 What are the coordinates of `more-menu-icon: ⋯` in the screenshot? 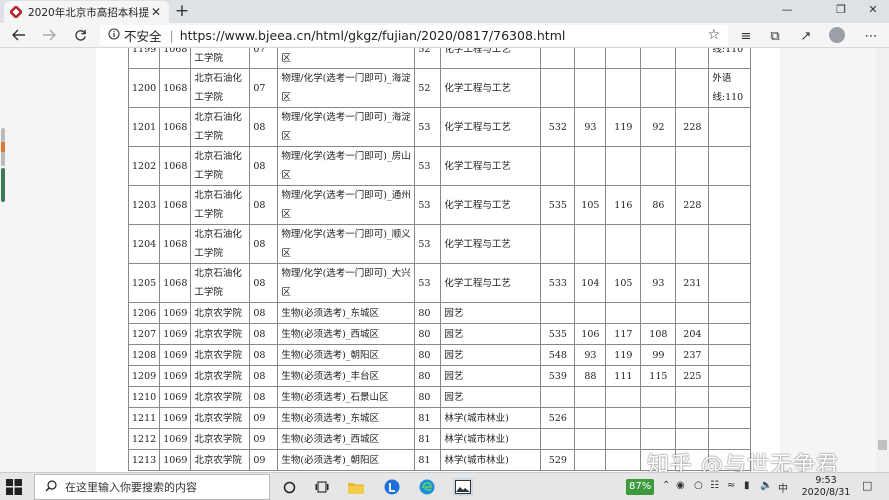 It's located at (871, 36).